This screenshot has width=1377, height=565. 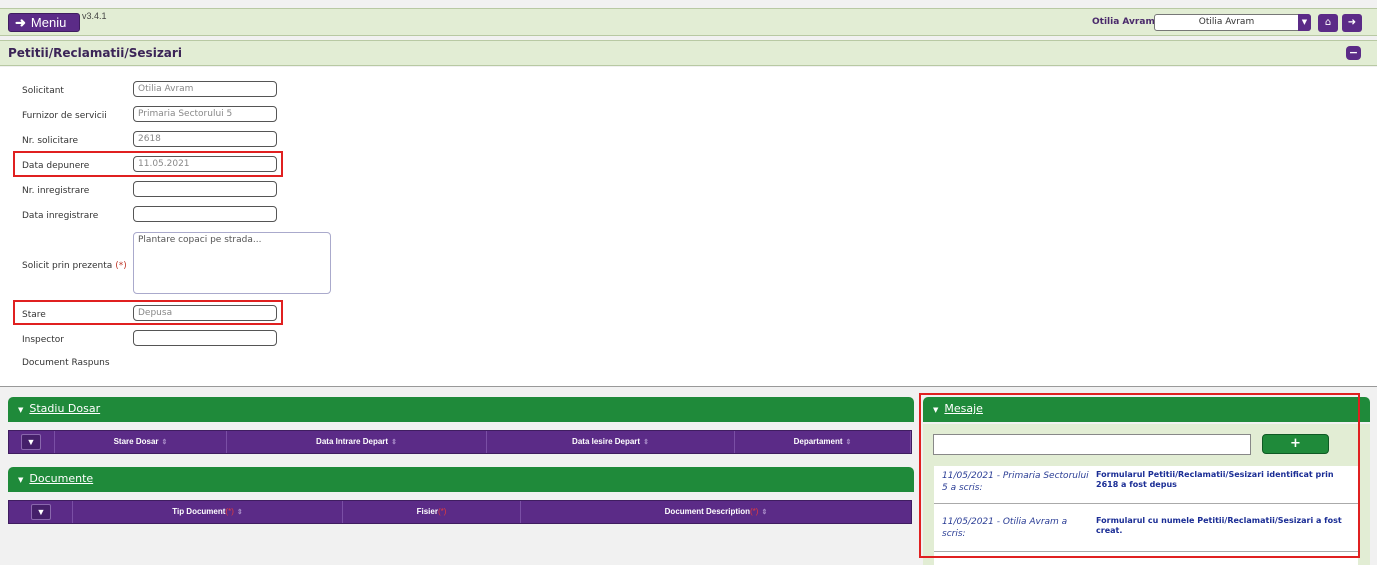 What do you see at coordinates (357, 442) in the screenshot?
I see `col-data-intrare: Data Intrare Depart ⇕` at bounding box center [357, 442].